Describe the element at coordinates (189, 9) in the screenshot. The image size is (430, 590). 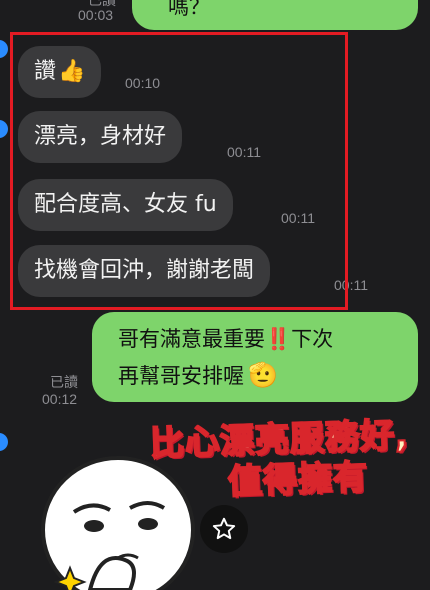
I see `message-text: 嗎？` at that location.